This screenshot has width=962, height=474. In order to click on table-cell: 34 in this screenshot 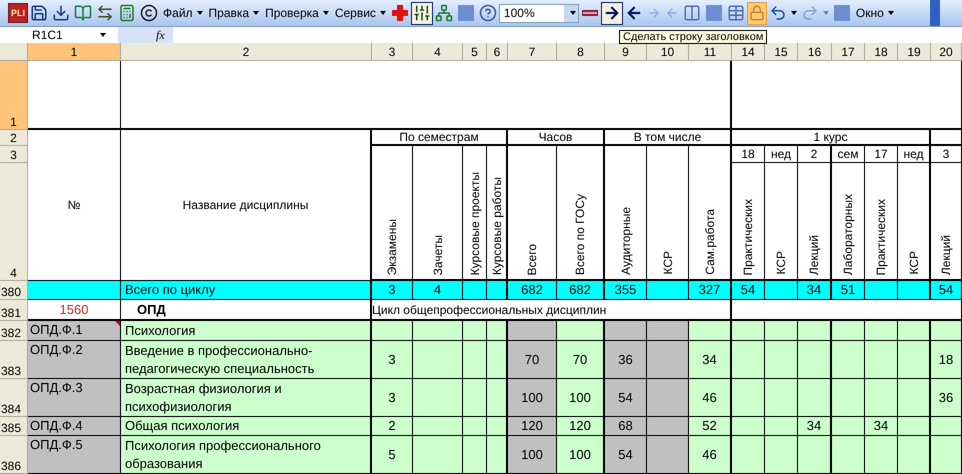, I will do `click(710, 360)`.